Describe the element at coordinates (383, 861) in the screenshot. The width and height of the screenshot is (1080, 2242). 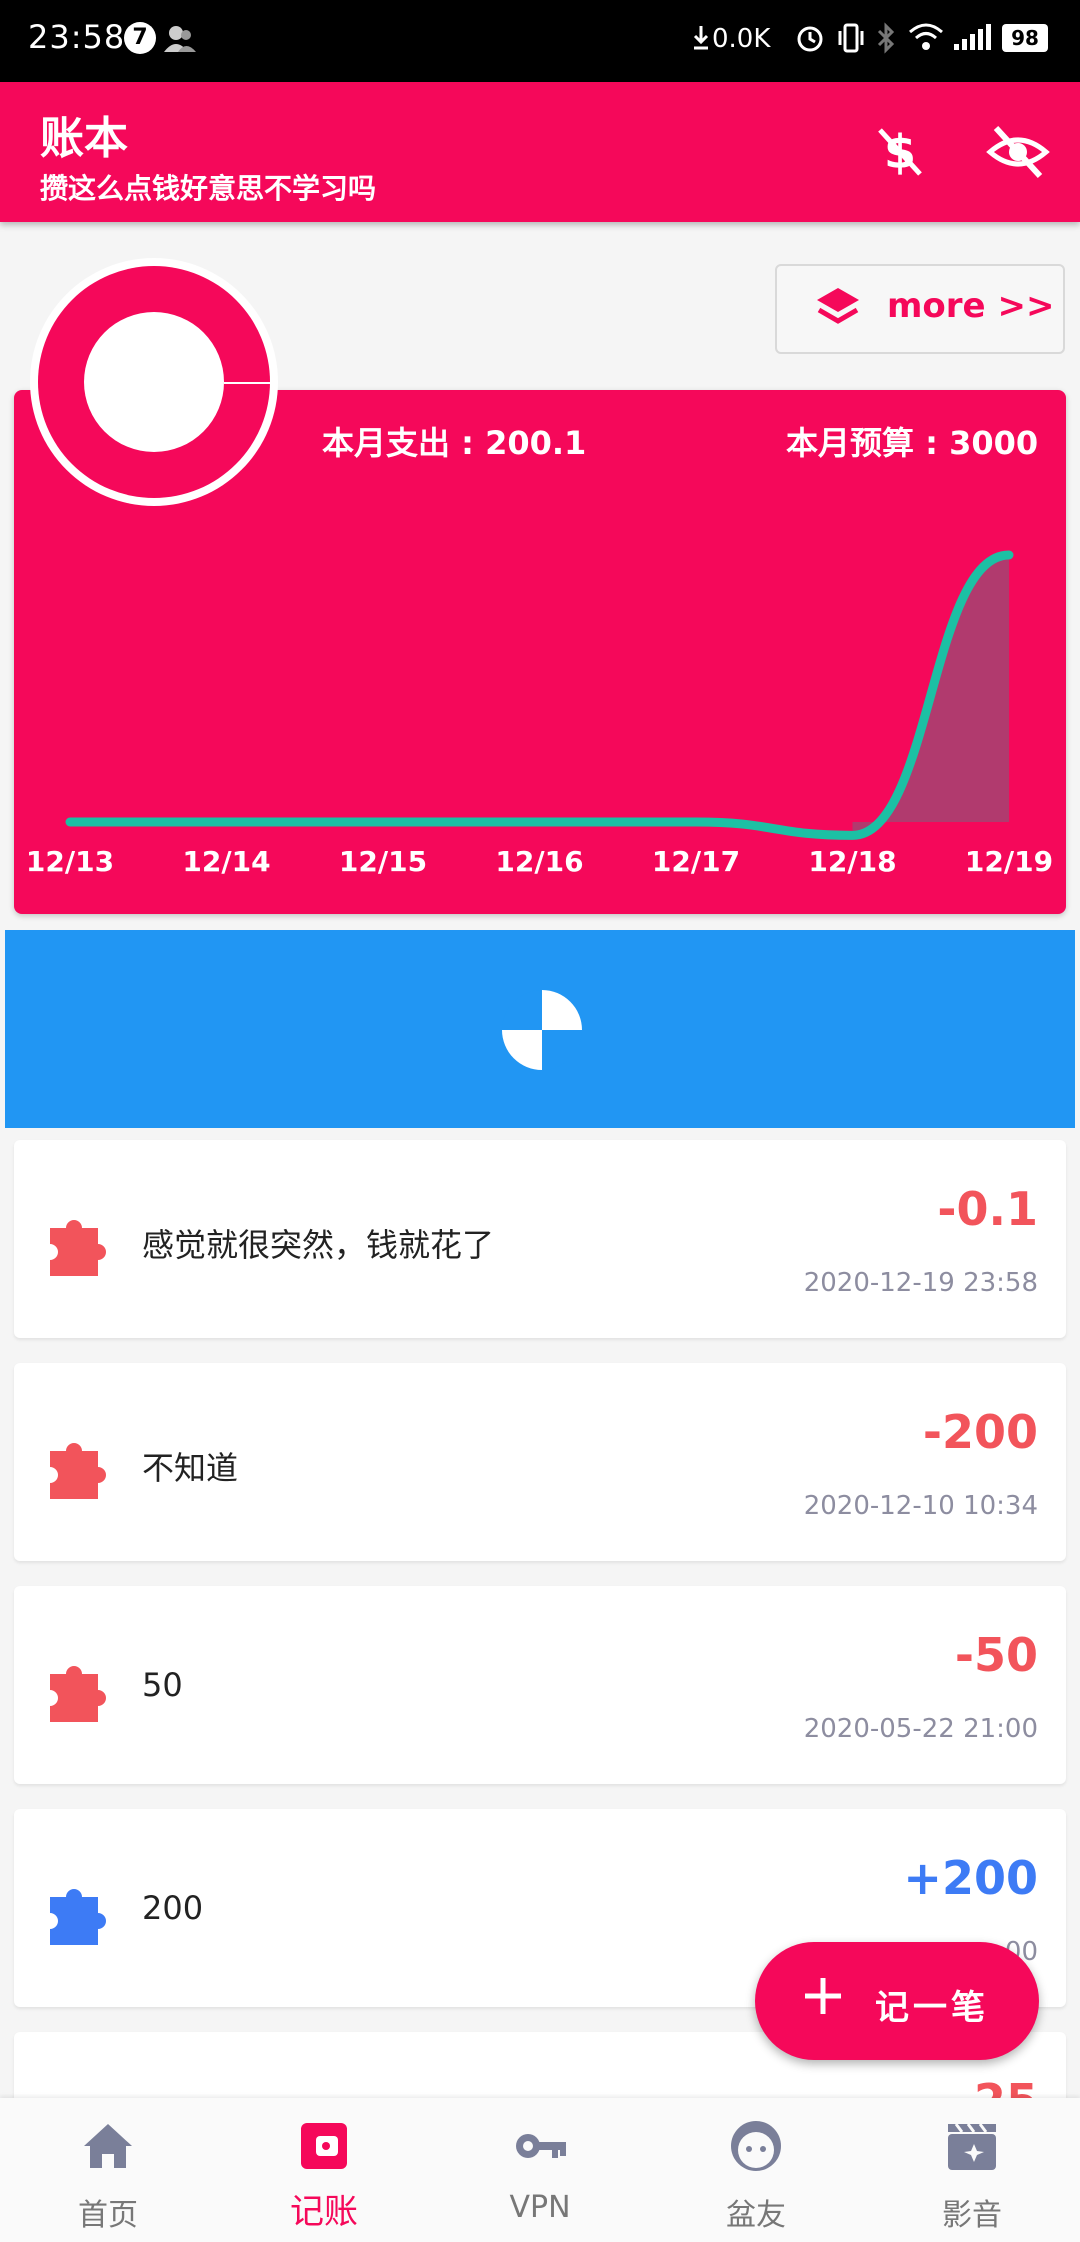
I see `x-tick-label: 12/15` at that location.